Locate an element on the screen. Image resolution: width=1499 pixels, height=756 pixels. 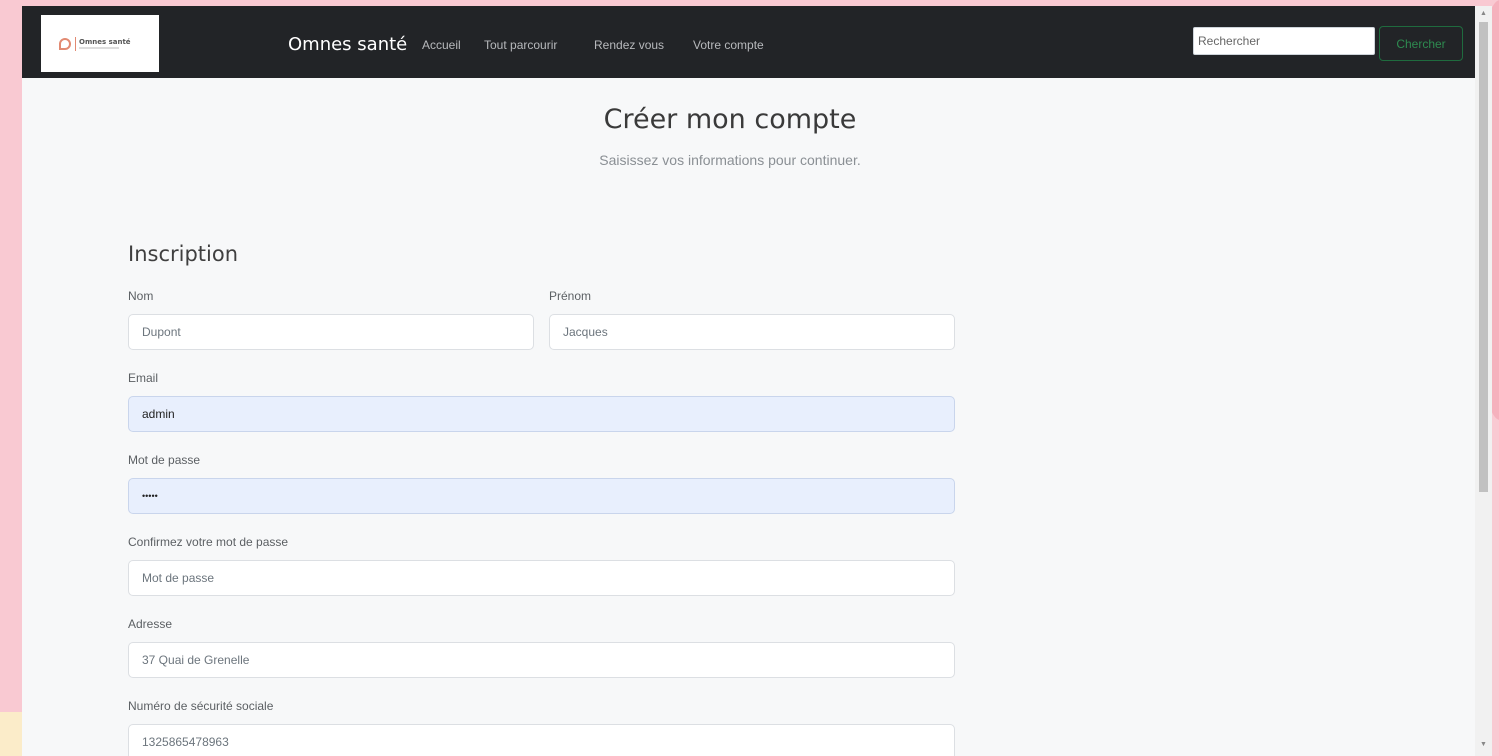
nom-input is located at coordinates (331, 332).